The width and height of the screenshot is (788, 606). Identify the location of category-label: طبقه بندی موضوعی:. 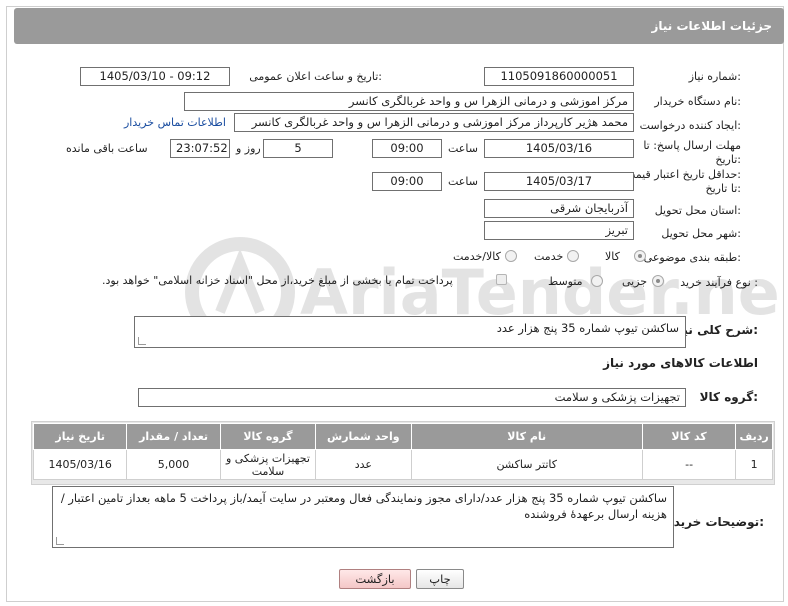
(692, 257).